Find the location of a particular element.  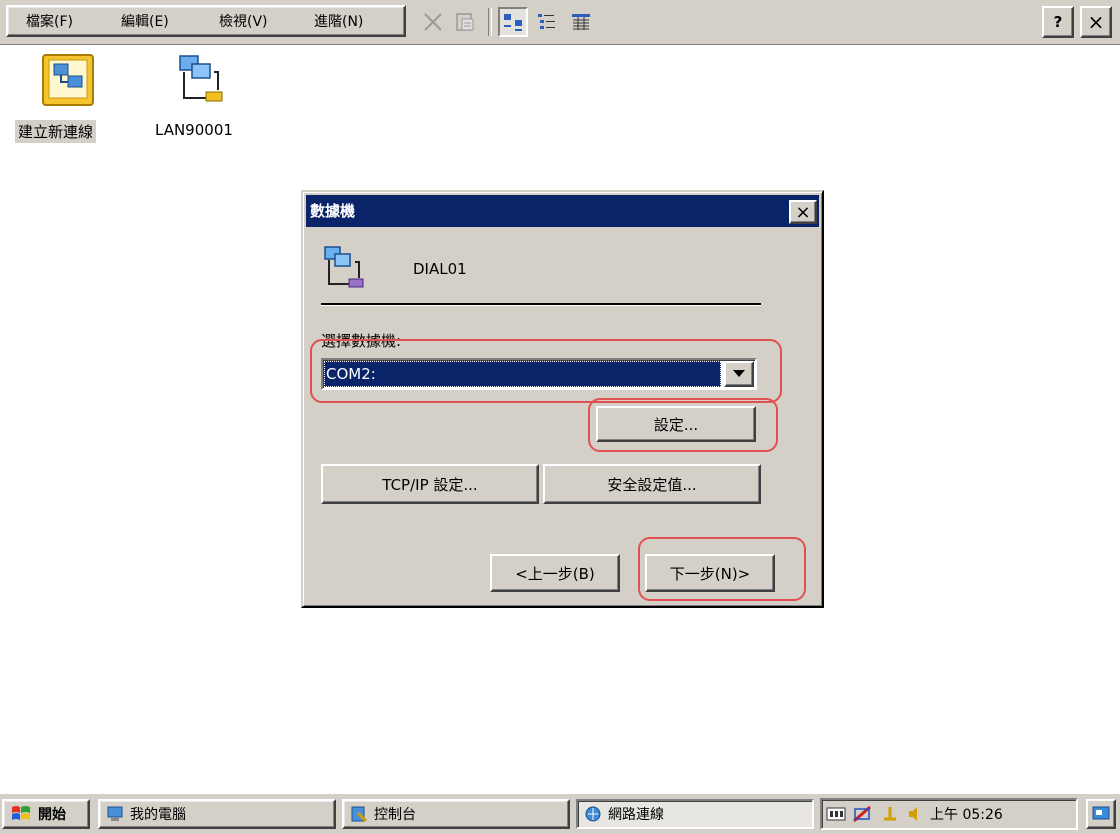

start-button: 開始 is located at coordinates (46, 814).